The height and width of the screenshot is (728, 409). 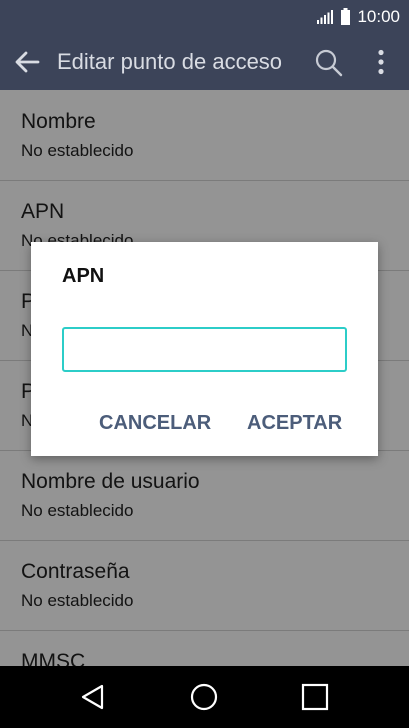 I want to click on nav-back-icon, so click(x=93, y=697).